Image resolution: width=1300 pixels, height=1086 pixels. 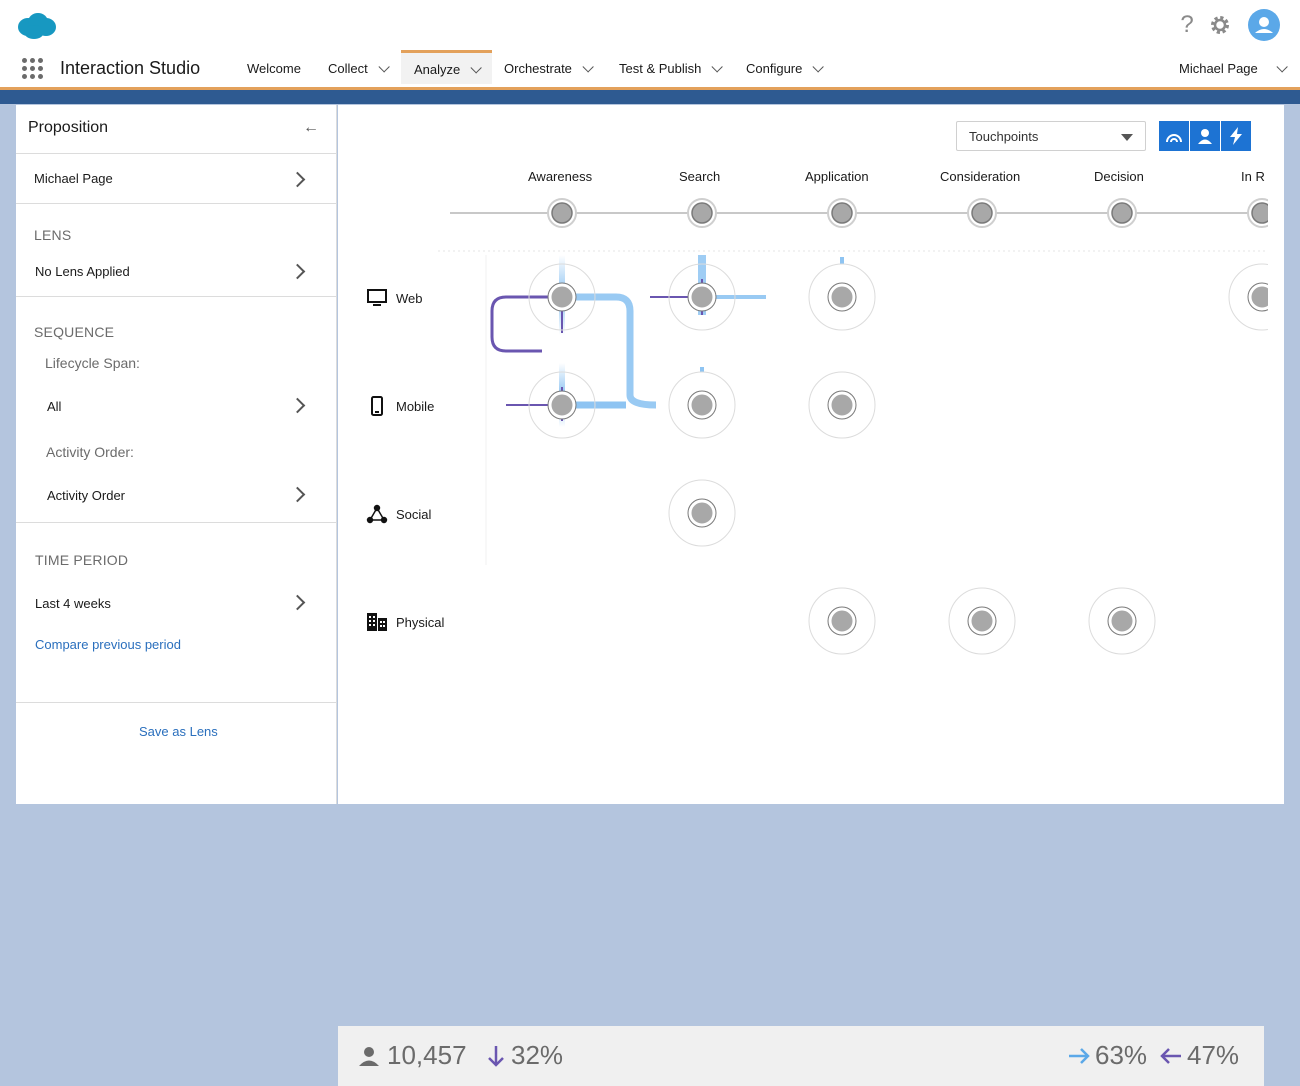 What do you see at coordinates (74, 332) in the screenshot?
I see `sequence-section-label: SEQUENCE` at bounding box center [74, 332].